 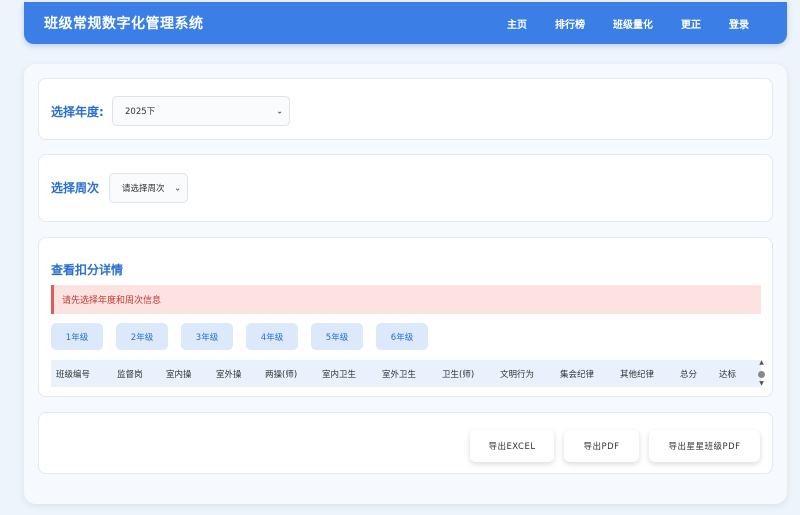 I want to click on nav-link-class-quant: 班级量化, so click(x=633, y=23).